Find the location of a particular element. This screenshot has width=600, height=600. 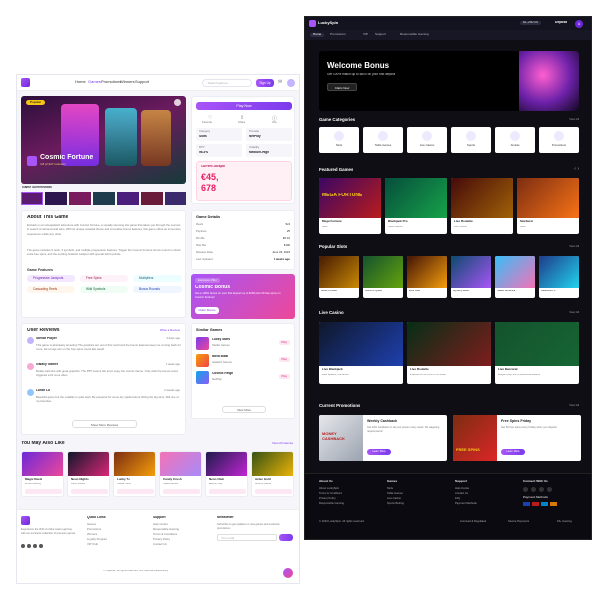

popular-view-all: View All is located at coordinates (574, 246).